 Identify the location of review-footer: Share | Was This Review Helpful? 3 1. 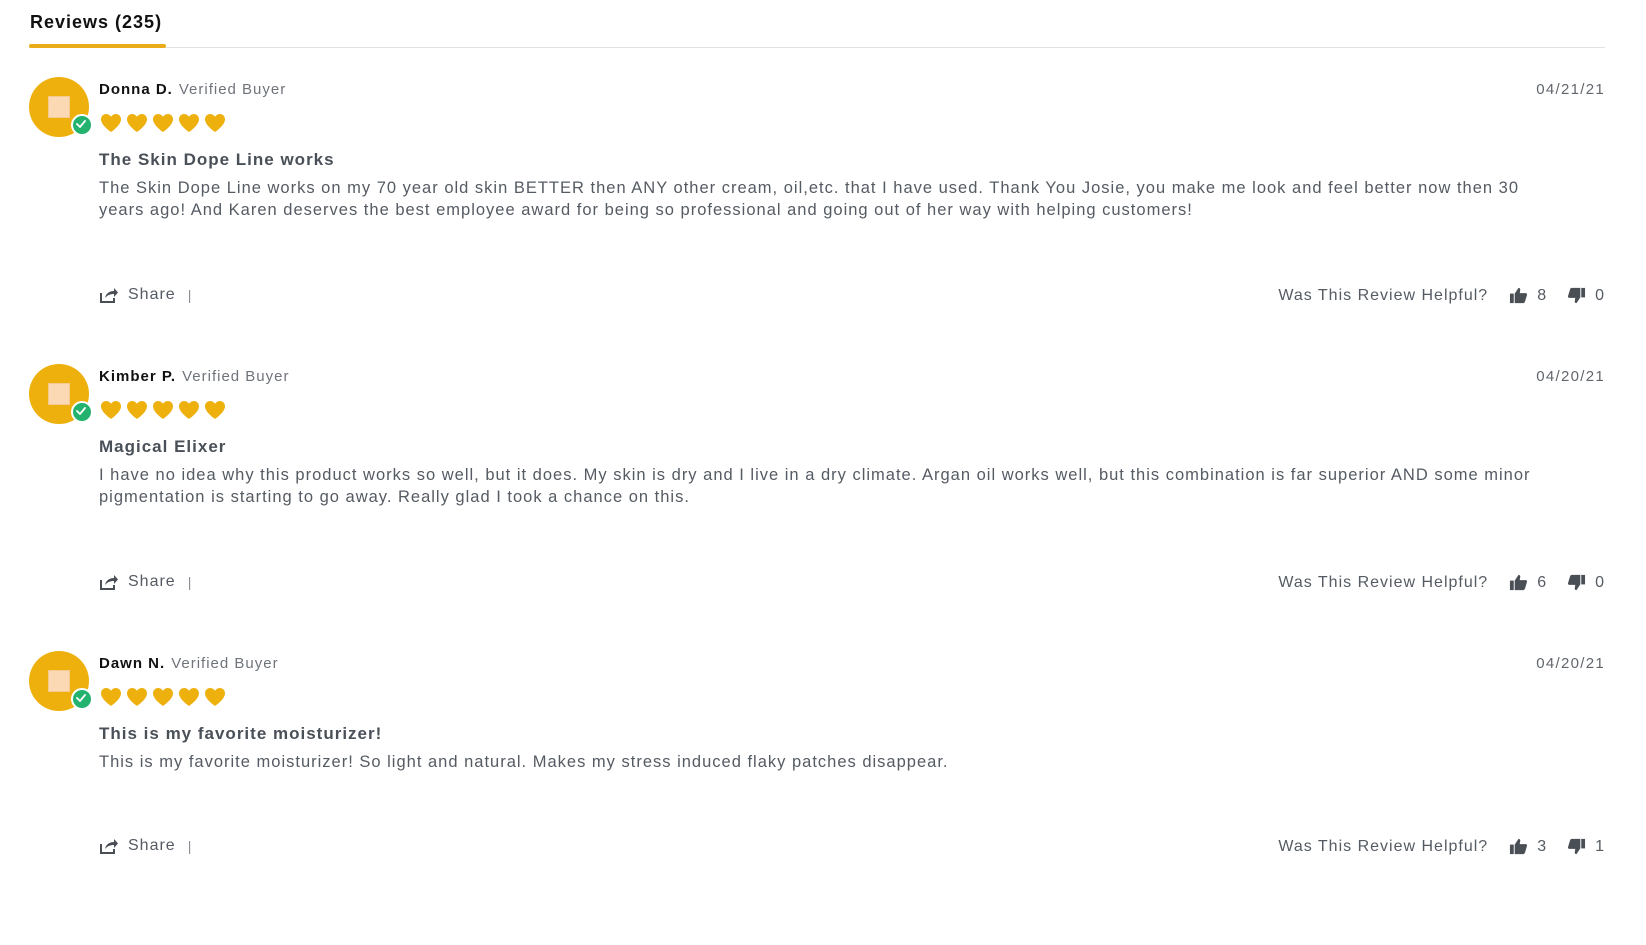
(852, 847).